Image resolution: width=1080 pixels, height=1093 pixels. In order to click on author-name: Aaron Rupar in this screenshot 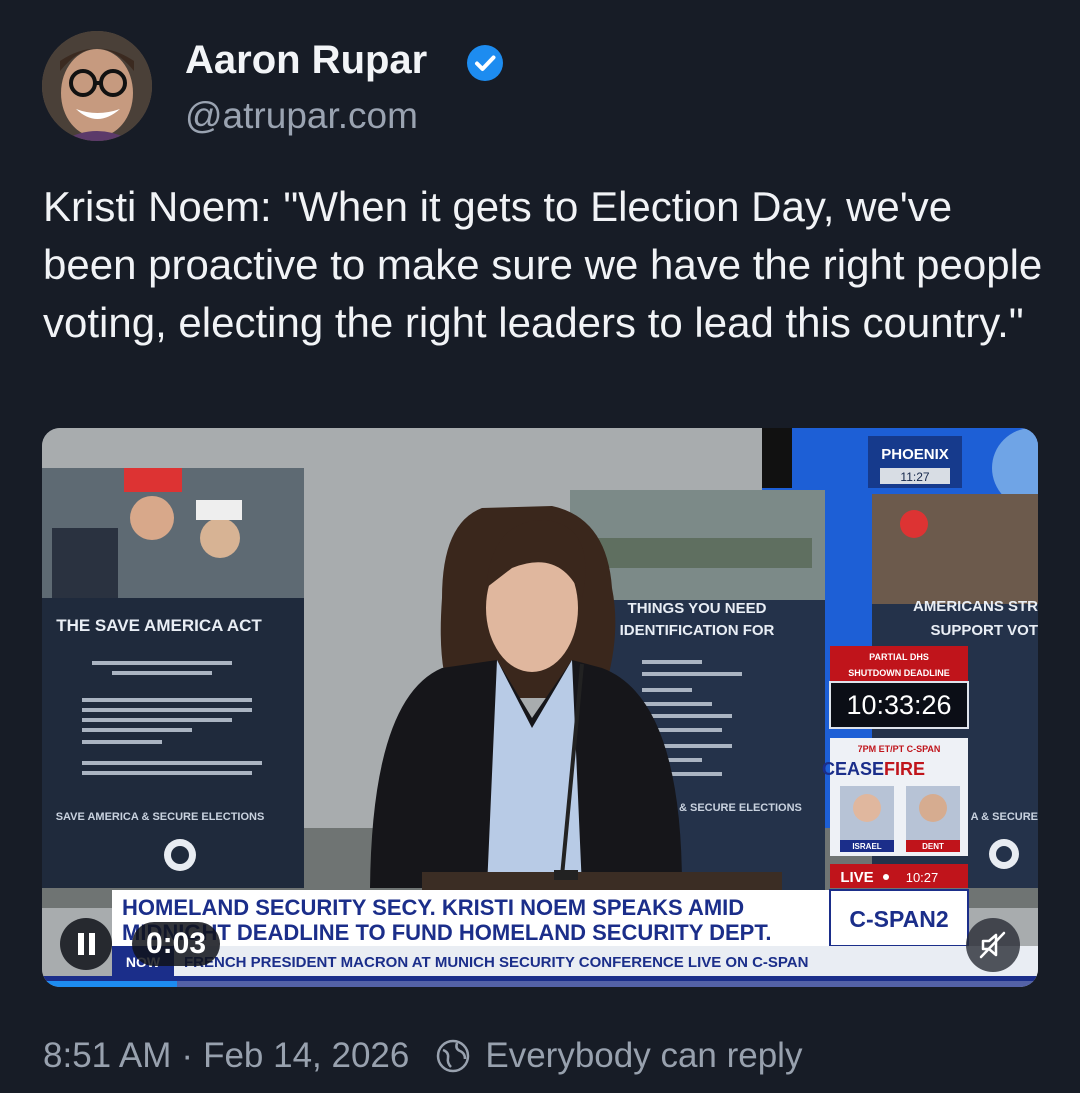, I will do `click(306, 60)`.